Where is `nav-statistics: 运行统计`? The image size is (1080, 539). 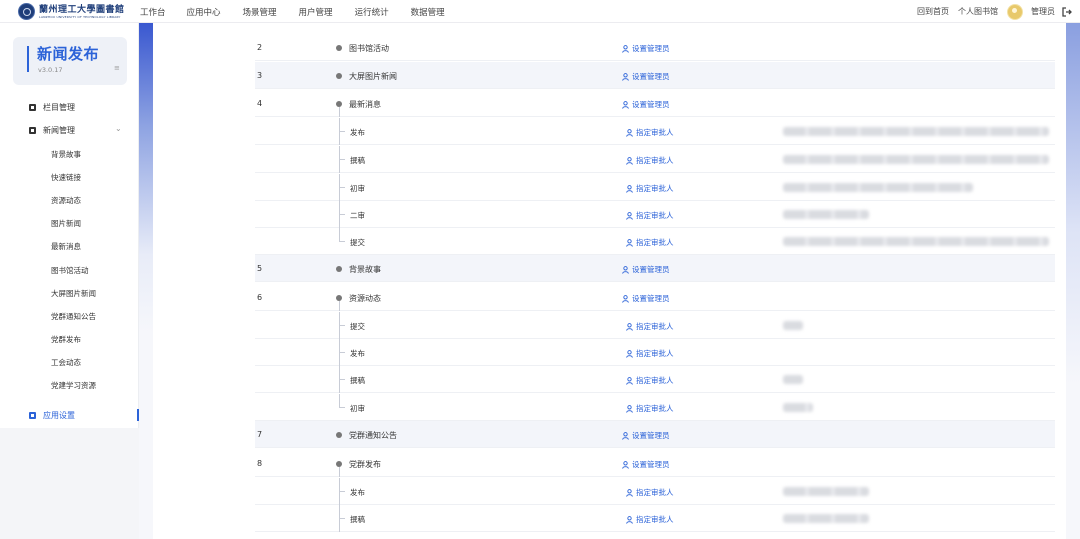
nav-statistics: 运行统计 is located at coordinates (372, 12).